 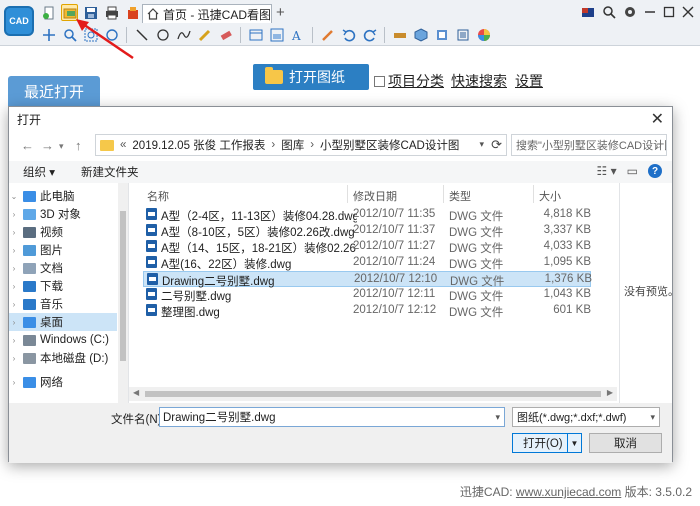 What do you see at coordinates (110, 172) in the screenshot?
I see `new-folder-button: 新建文件夹` at bounding box center [110, 172].